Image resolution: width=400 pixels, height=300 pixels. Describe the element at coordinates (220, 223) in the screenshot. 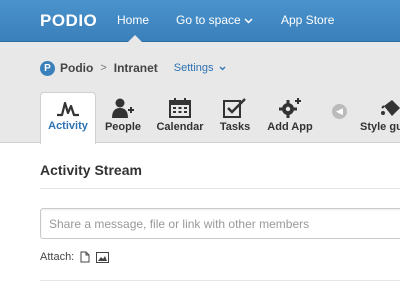

I see `share-input` at that location.